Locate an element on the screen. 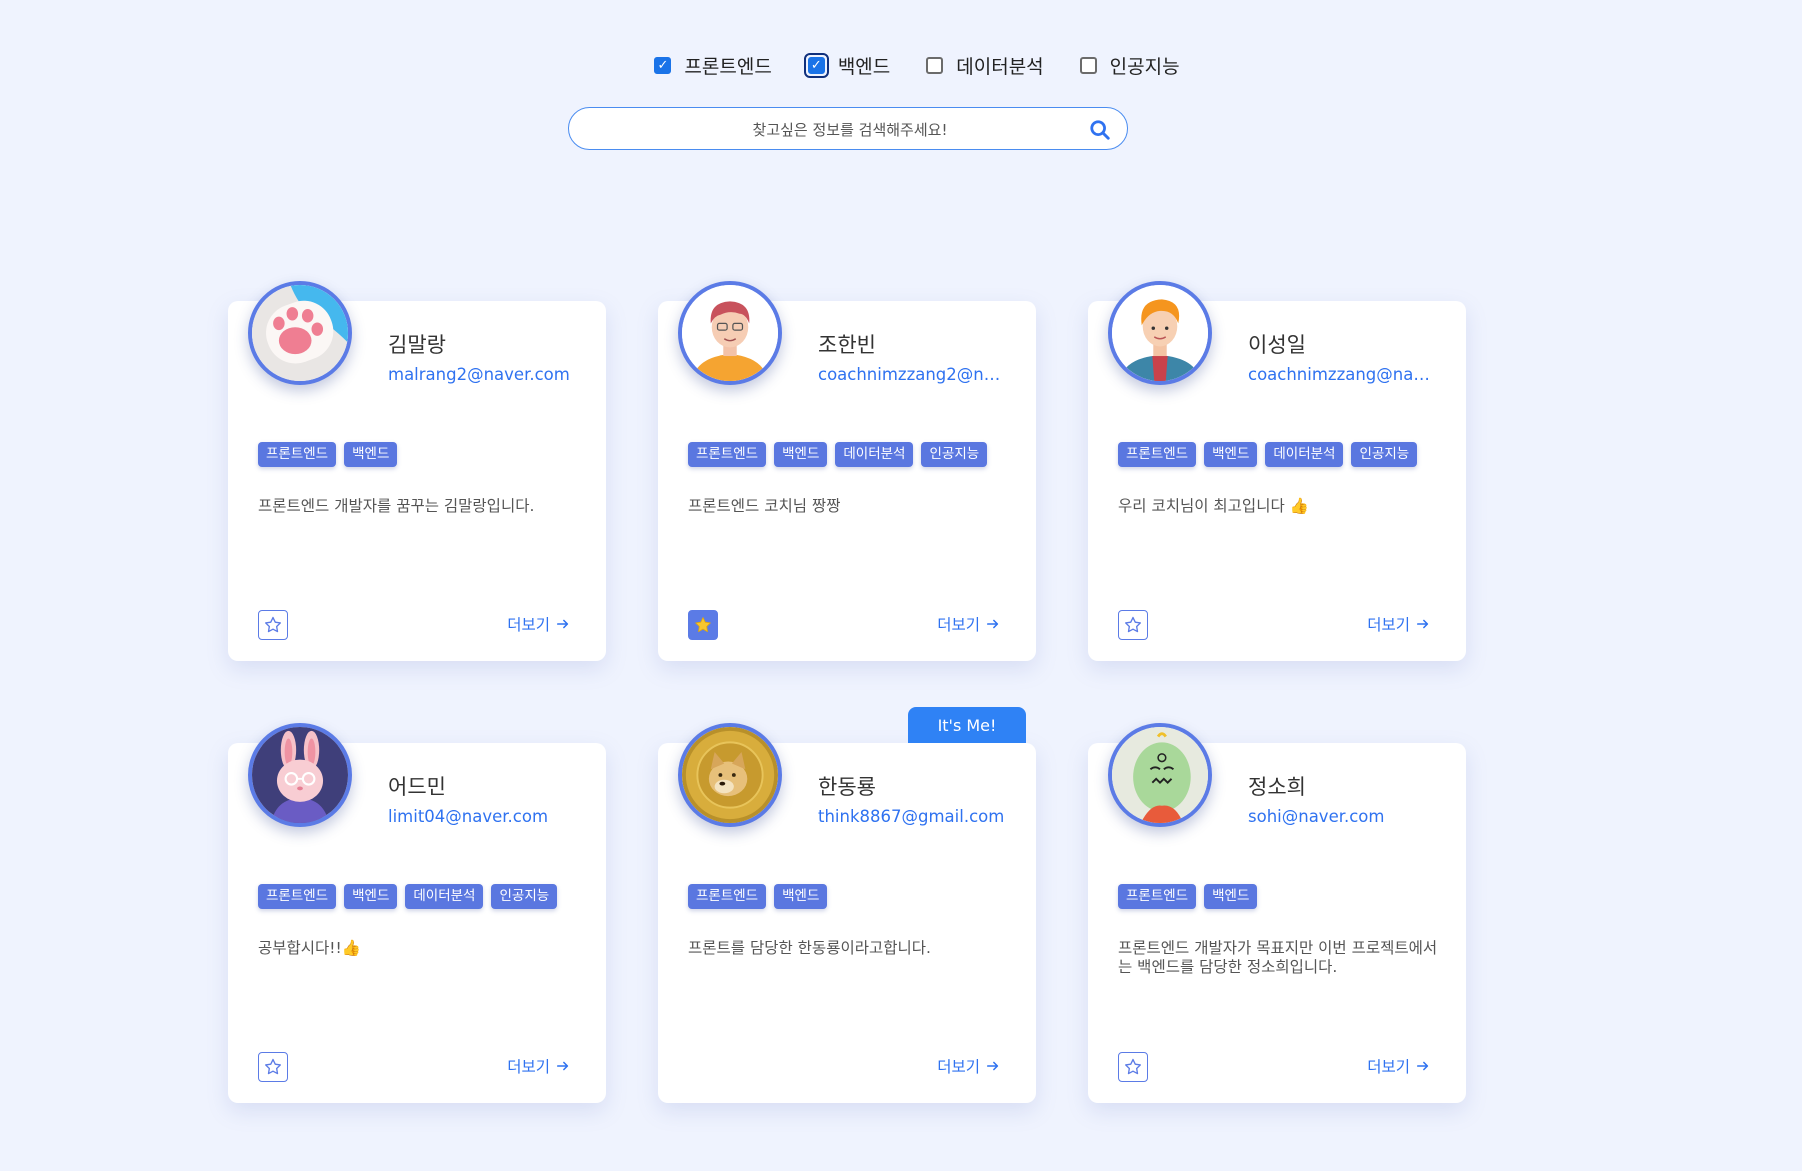 Image resolution: width=1802 pixels, height=1171 pixels. profile-email: coachnimzzang@naver.com is located at coordinates (1343, 374).